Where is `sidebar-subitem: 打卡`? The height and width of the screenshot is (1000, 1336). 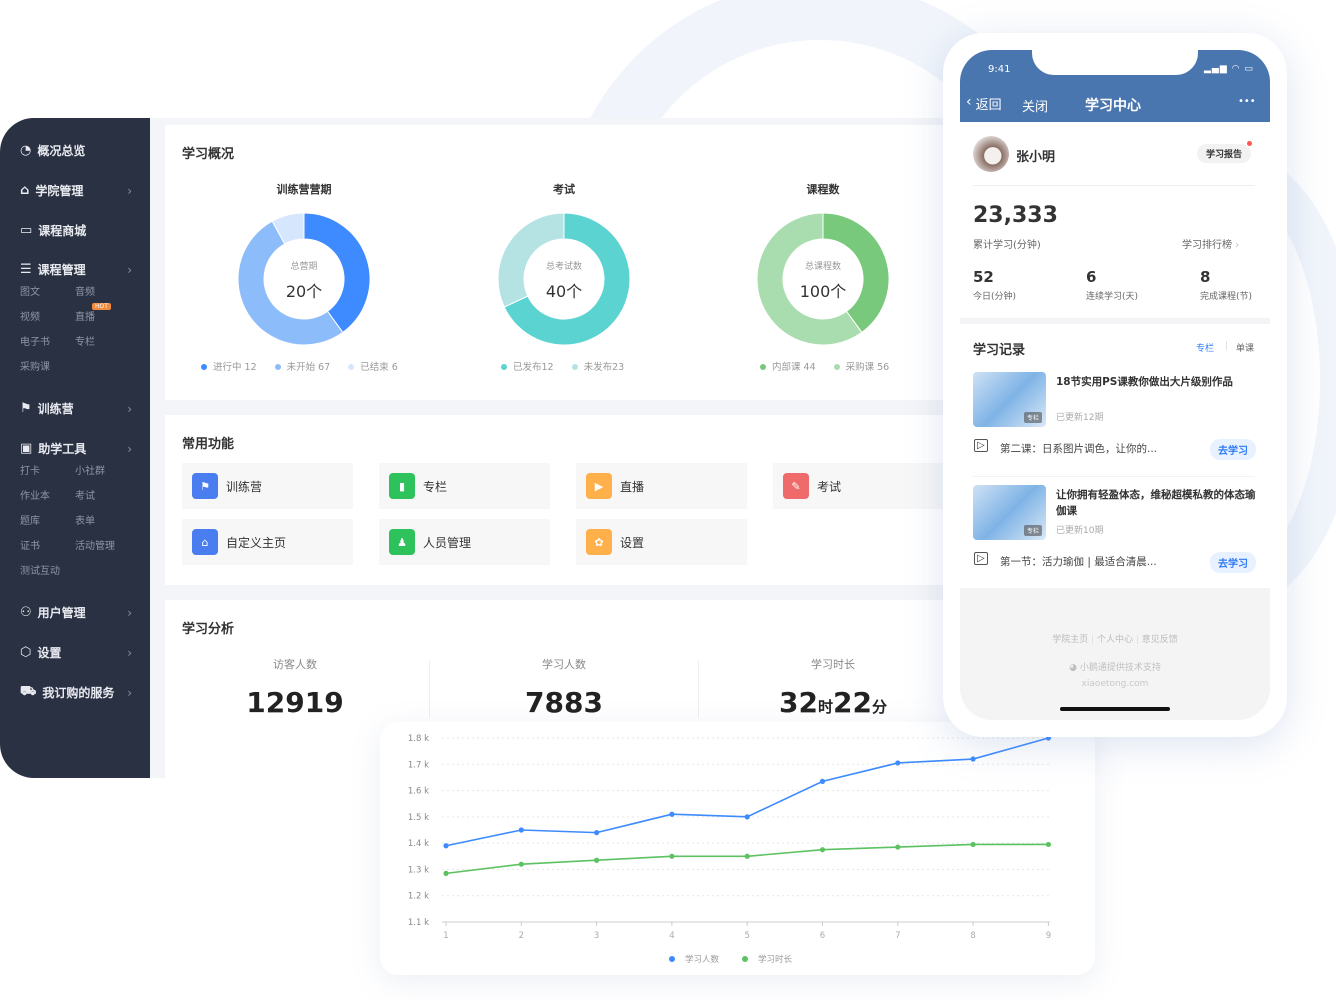 sidebar-subitem: 打卡 is located at coordinates (30, 469).